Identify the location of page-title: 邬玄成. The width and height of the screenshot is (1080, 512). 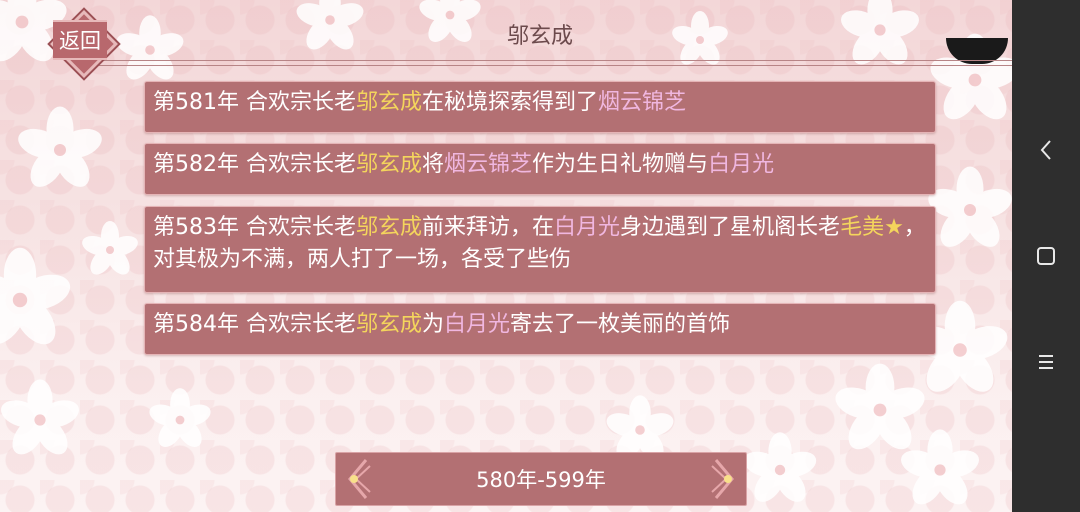
(539, 36).